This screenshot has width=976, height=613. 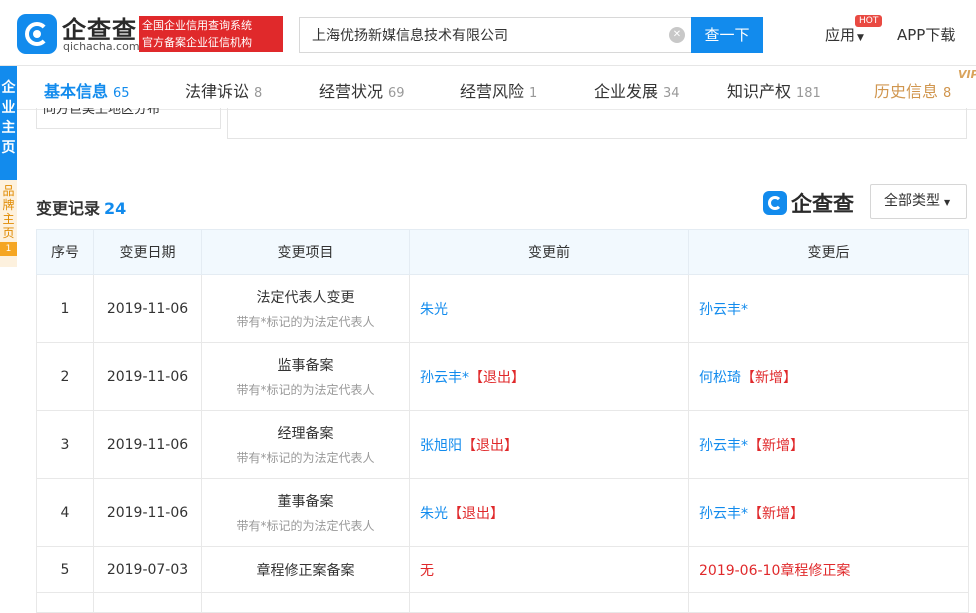 I want to click on prev-section-box-right, so click(x=597, y=123).